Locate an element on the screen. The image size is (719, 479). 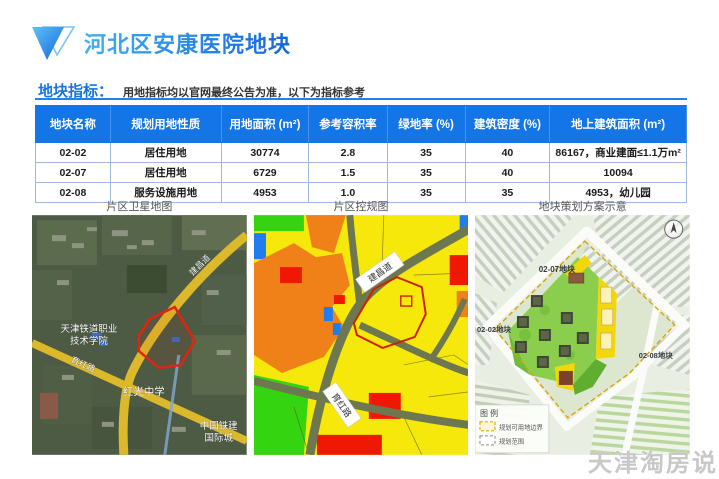
satellite-map-image: 天津铁道职业 技术学院 红光中学 中国铁建 国际城 建昌道 育红路 is located at coordinates (139, 335).